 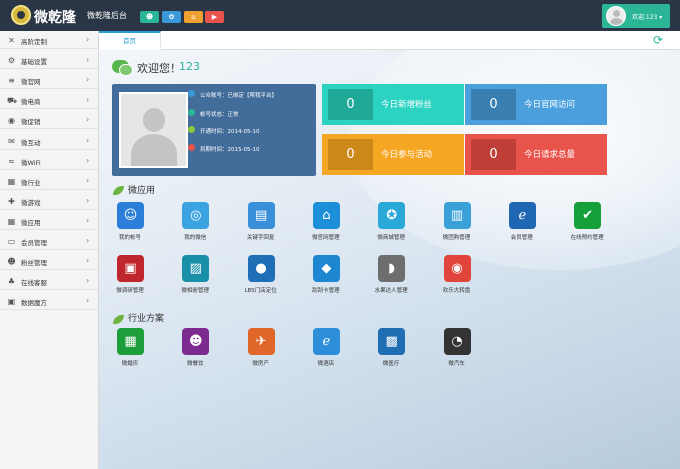 What do you see at coordinates (536, 154) in the screenshot?
I see `stat-requests: 0 今日请求总量` at bounding box center [536, 154].